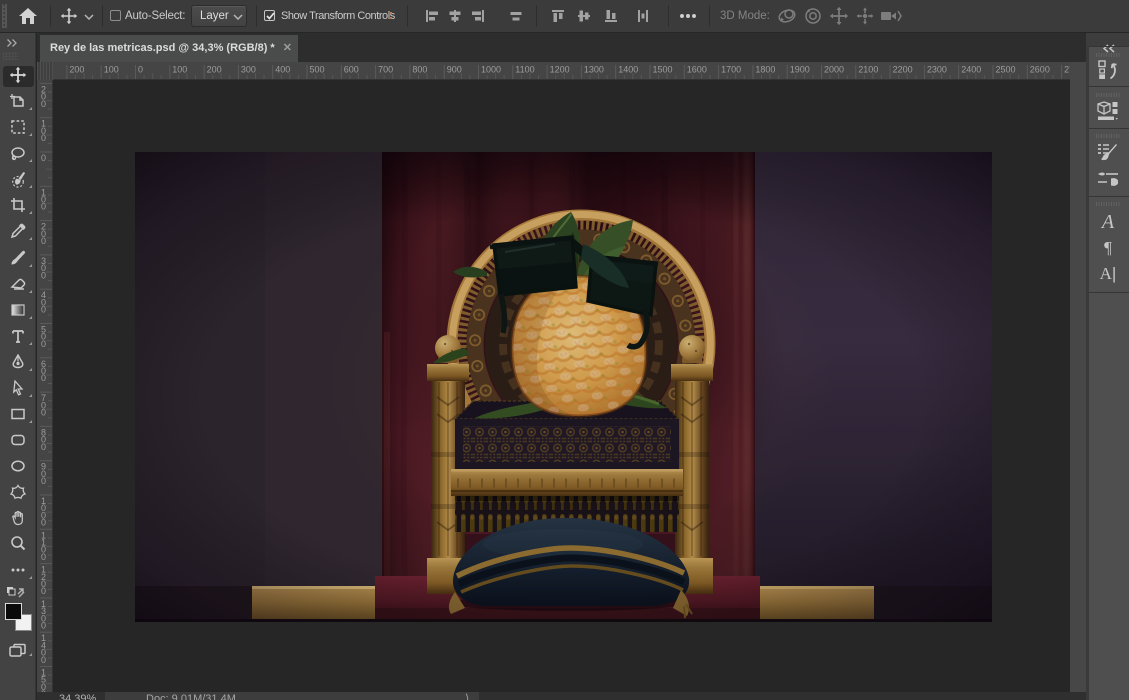 The image size is (1129, 700). Describe the element at coordinates (454, 70) in the screenshot. I see `svg-text: 900` at that location.